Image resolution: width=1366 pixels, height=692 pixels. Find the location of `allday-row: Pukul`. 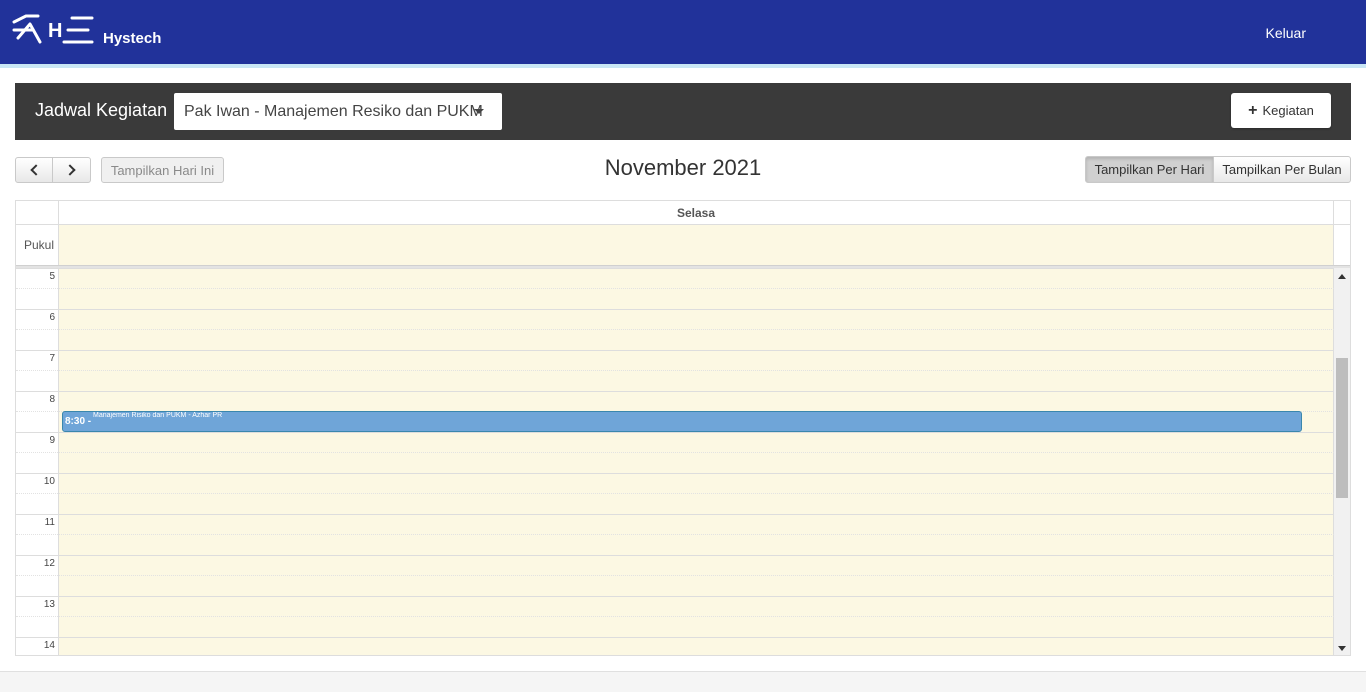

allday-row: Pukul is located at coordinates (683, 245).